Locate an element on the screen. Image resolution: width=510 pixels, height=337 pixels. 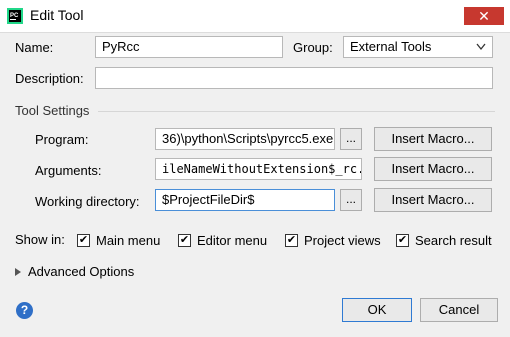
project-views-checkbox: ✔ Project views is located at coordinates (333, 240).